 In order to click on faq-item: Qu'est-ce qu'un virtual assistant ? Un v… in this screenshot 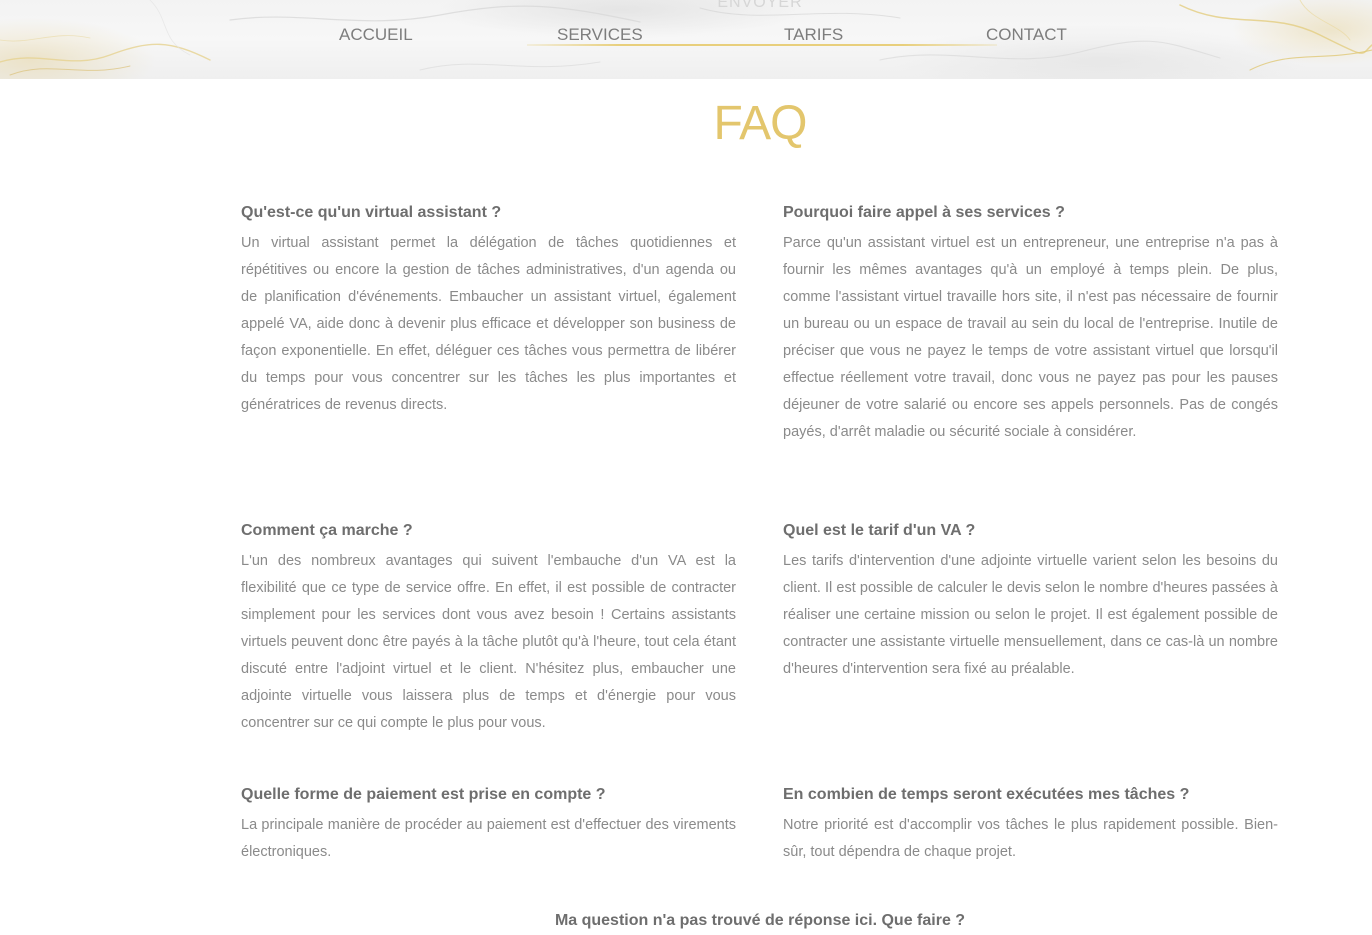, I will do `click(488, 311)`.